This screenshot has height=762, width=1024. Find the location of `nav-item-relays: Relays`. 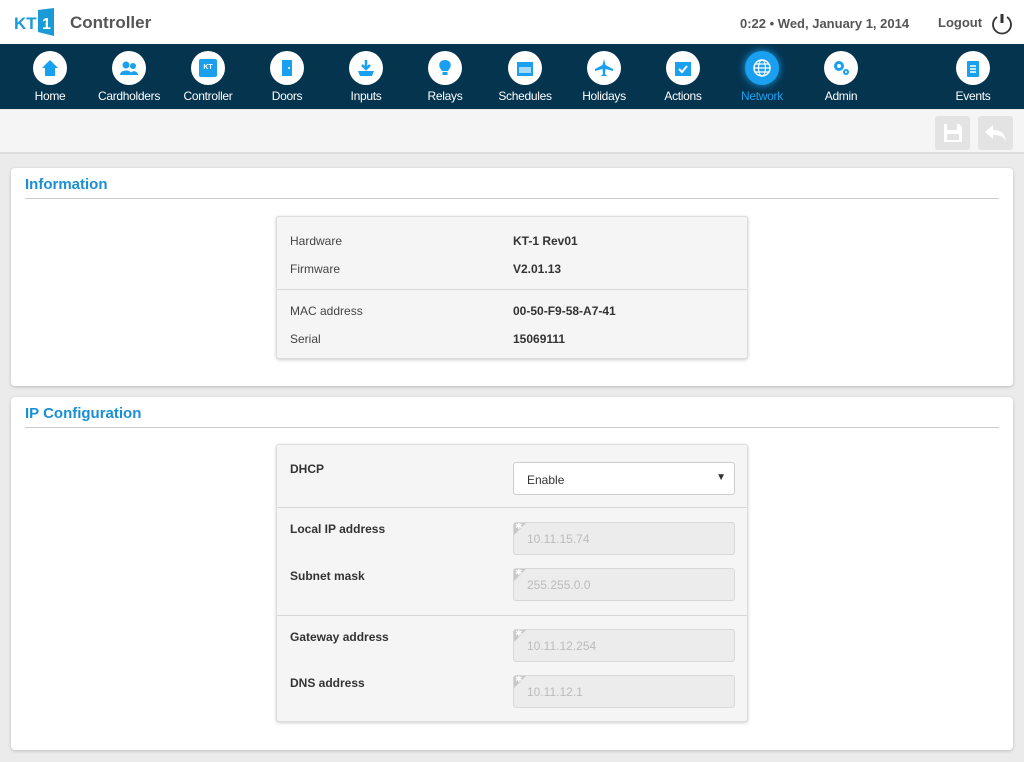

nav-item-relays: Relays is located at coordinates (445, 76).